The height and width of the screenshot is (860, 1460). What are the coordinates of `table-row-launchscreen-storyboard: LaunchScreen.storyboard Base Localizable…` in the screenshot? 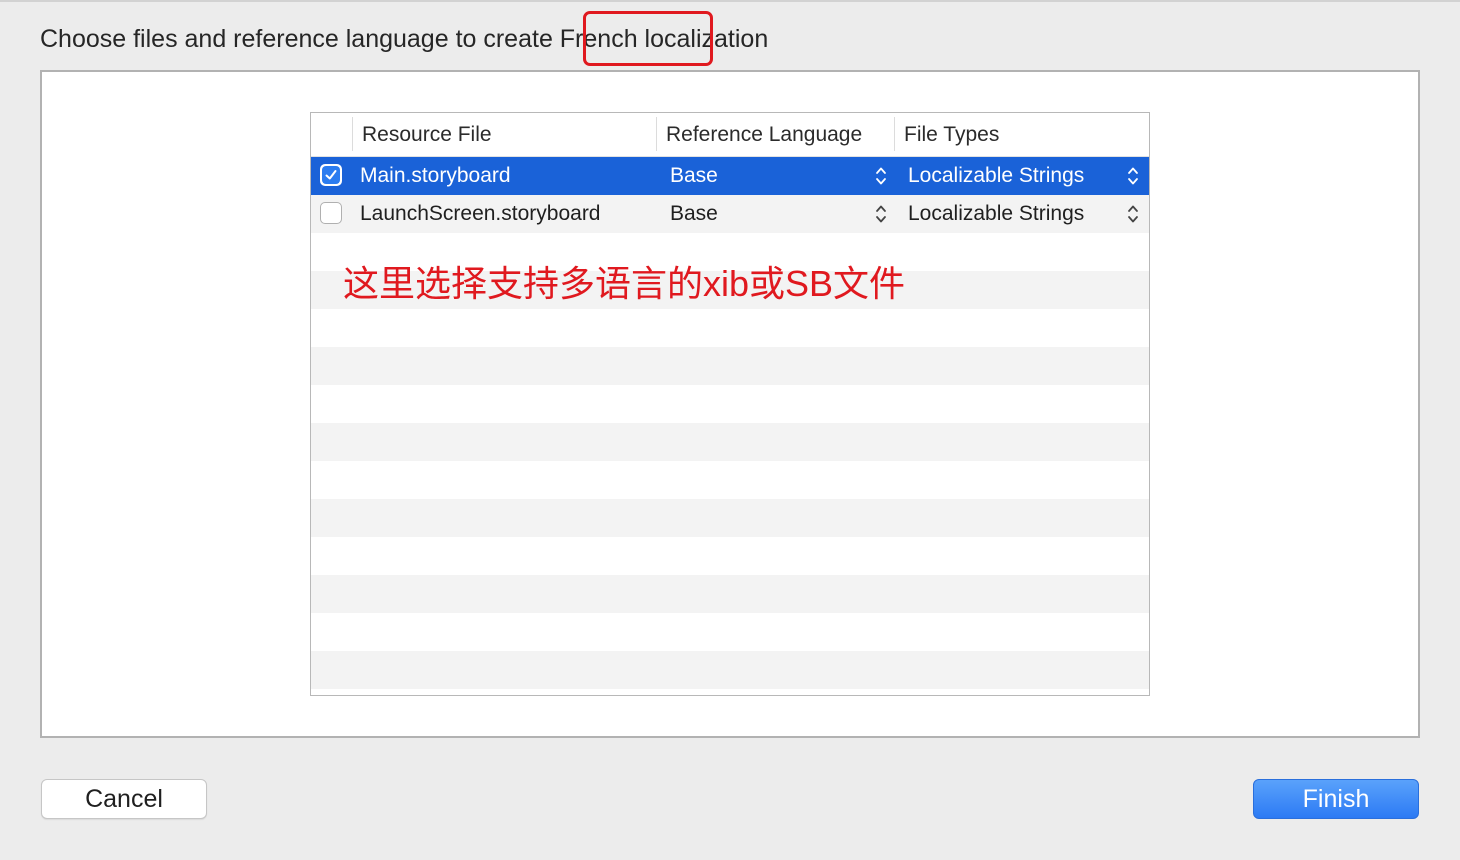 It's located at (730, 214).